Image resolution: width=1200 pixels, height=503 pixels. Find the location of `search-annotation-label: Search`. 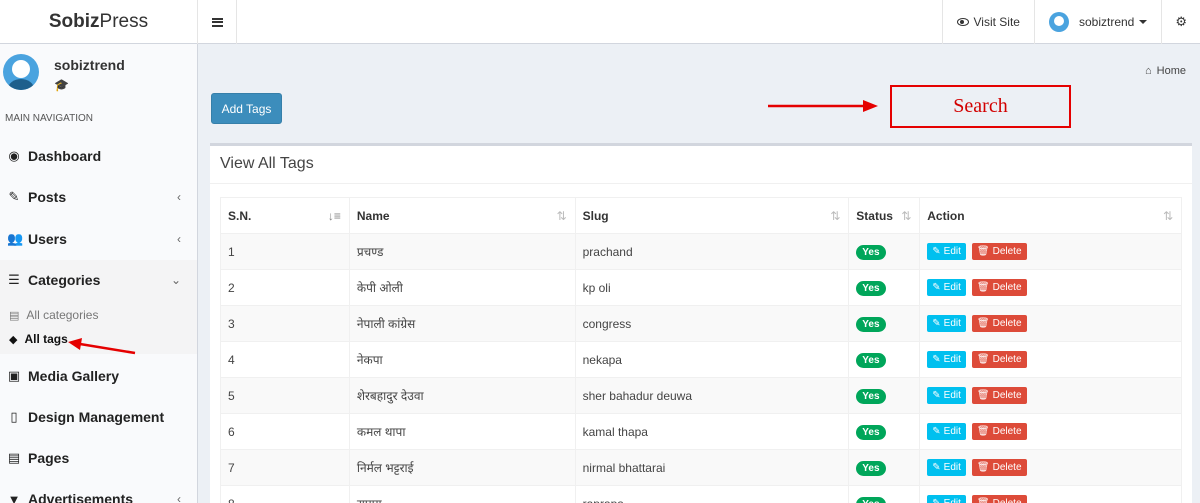

search-annotation-label: Search is located at coordinates (980, 106).